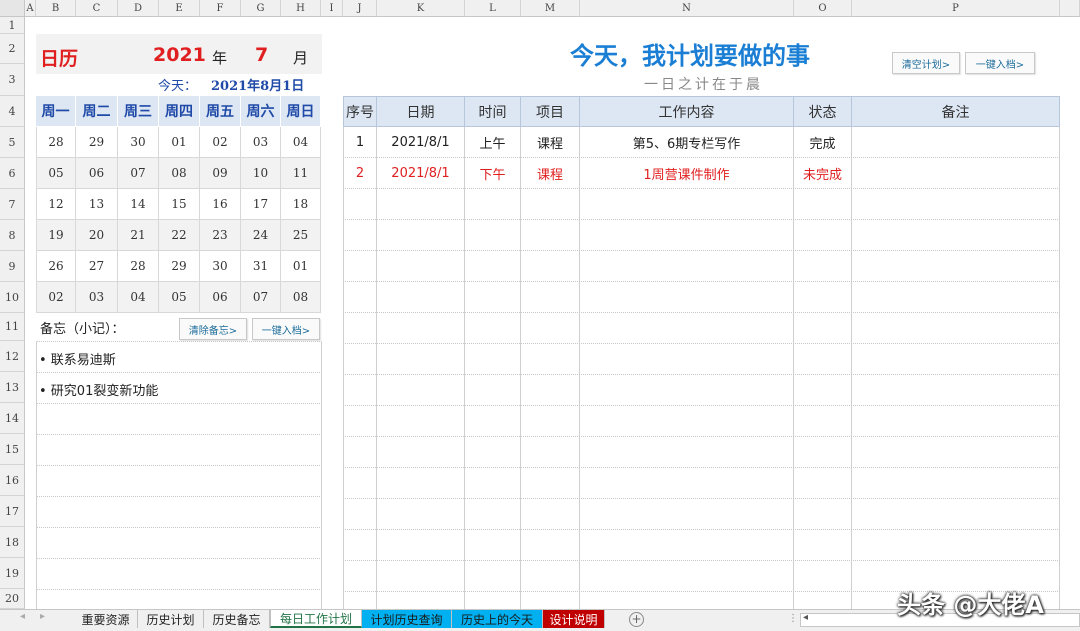  I want to click on calendar-day: 28, so click(56, 142).